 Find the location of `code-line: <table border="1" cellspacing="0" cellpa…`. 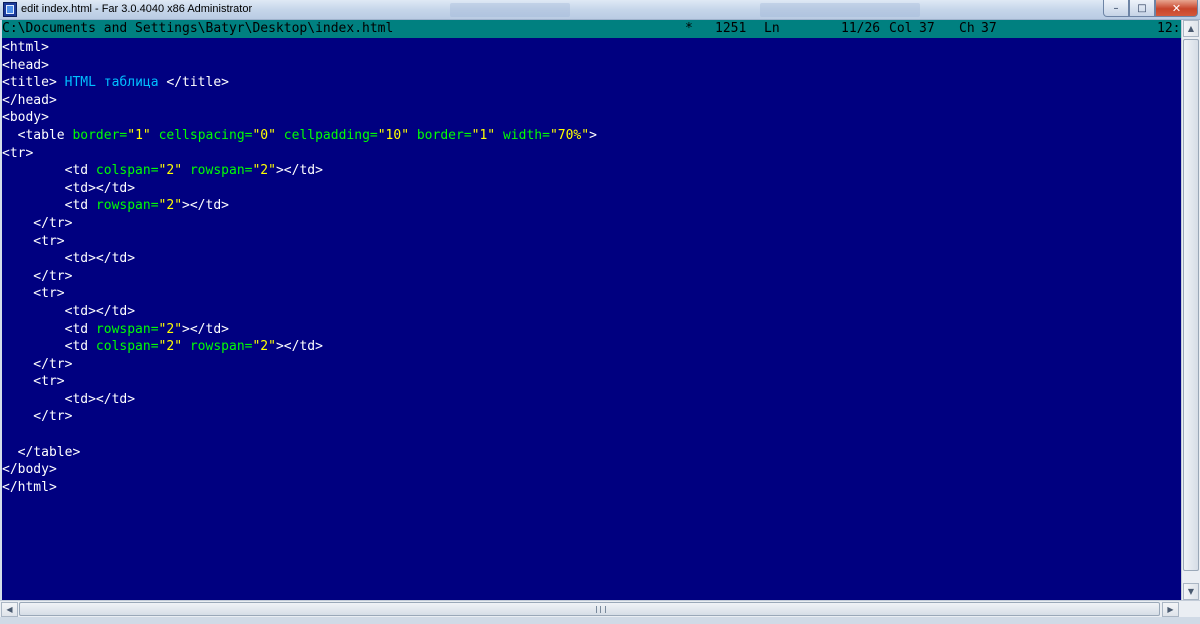

code-line: <table border="1" cellspacing="0" cellpa… is located at coordinates (299, 136).